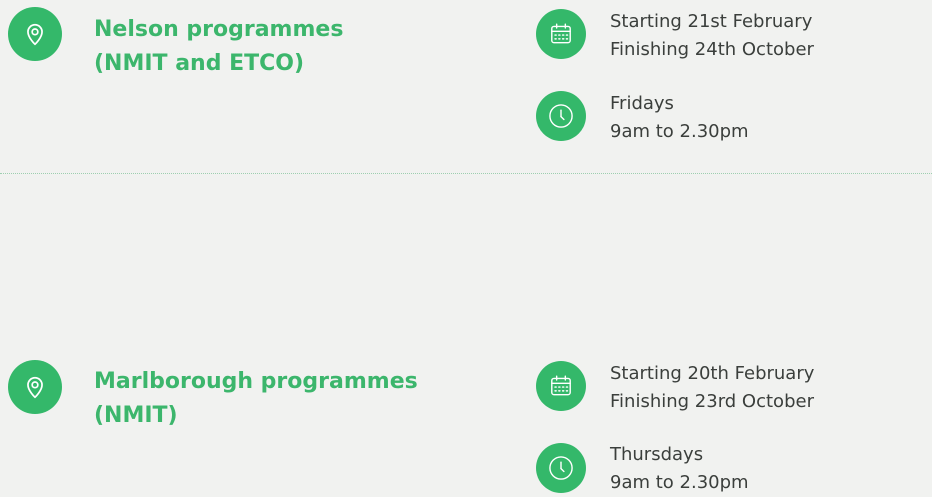  Describe the element at coordinates (642, 103) in the screenshot. I see `schedule-day-text: Fridays` at that location.